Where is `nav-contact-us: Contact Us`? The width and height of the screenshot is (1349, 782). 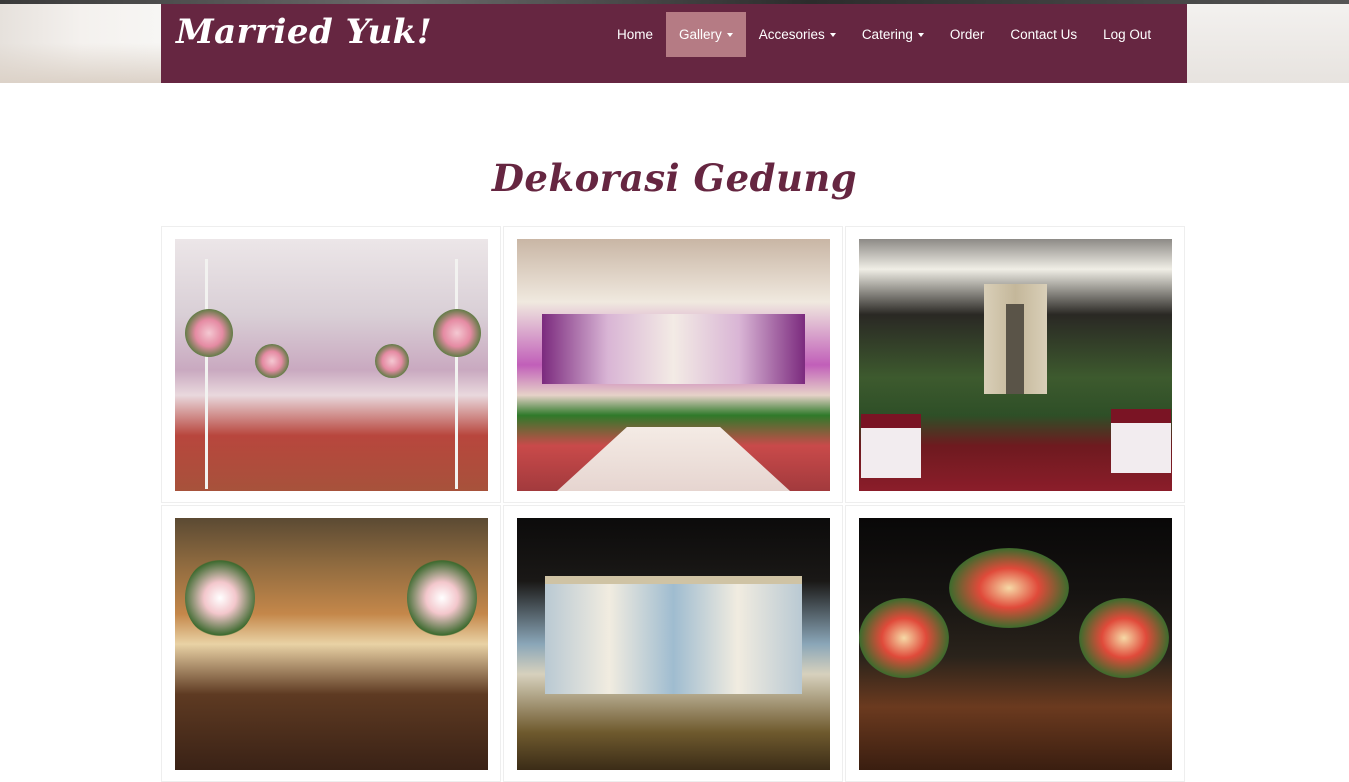
nav-contact-us: Contact Us is located at coordinates (1043, 34).